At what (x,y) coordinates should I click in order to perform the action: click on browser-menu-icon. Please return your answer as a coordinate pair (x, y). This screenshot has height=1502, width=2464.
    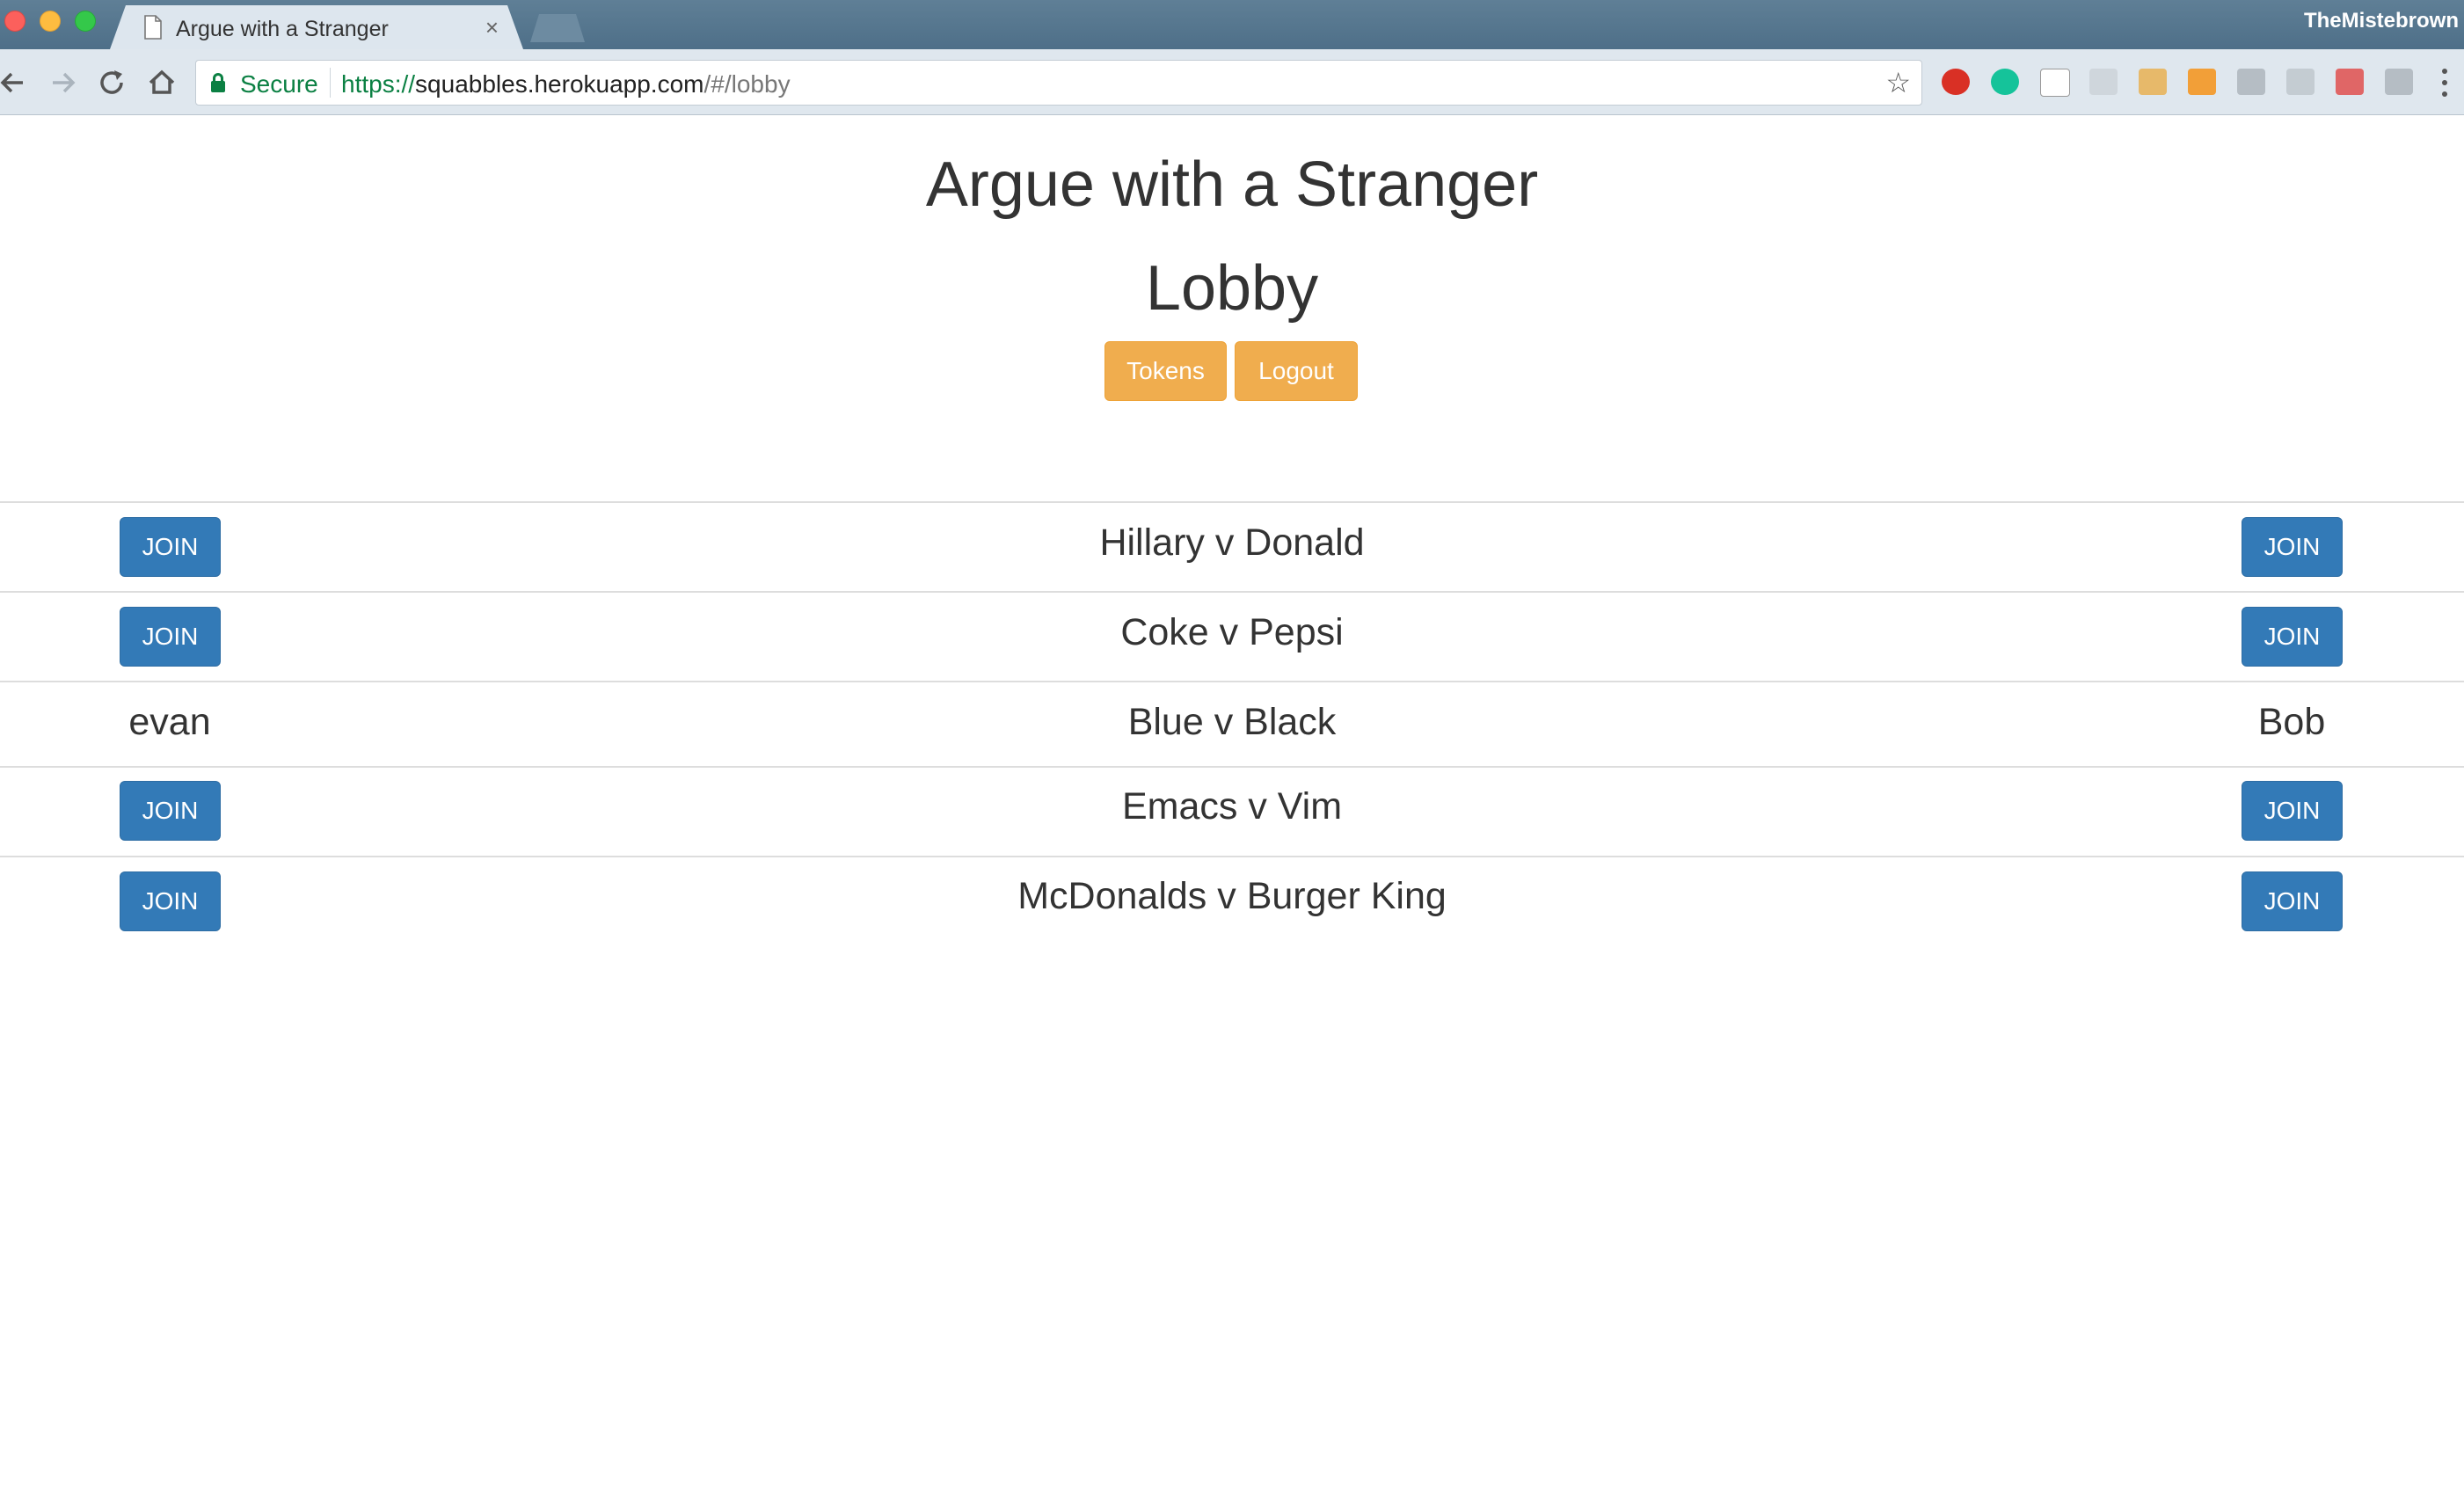
    Looking at the image, I should click on (2445, 82).